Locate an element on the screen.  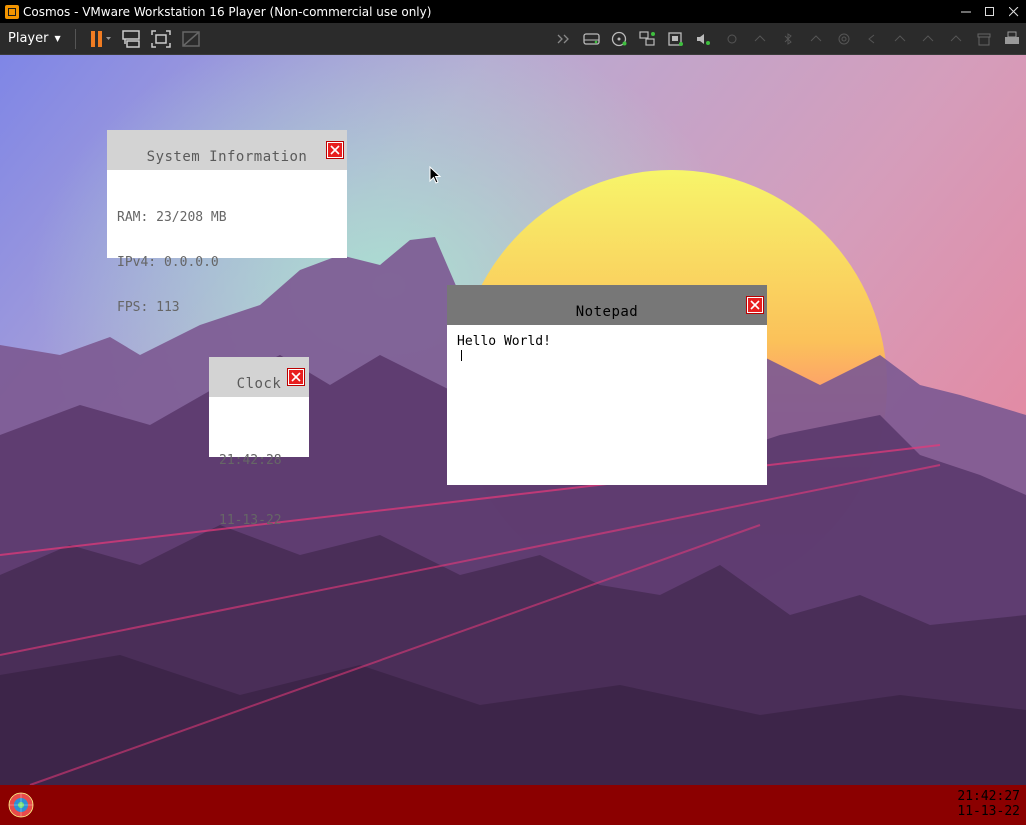
usb-device is located at coordinates (676, 39).